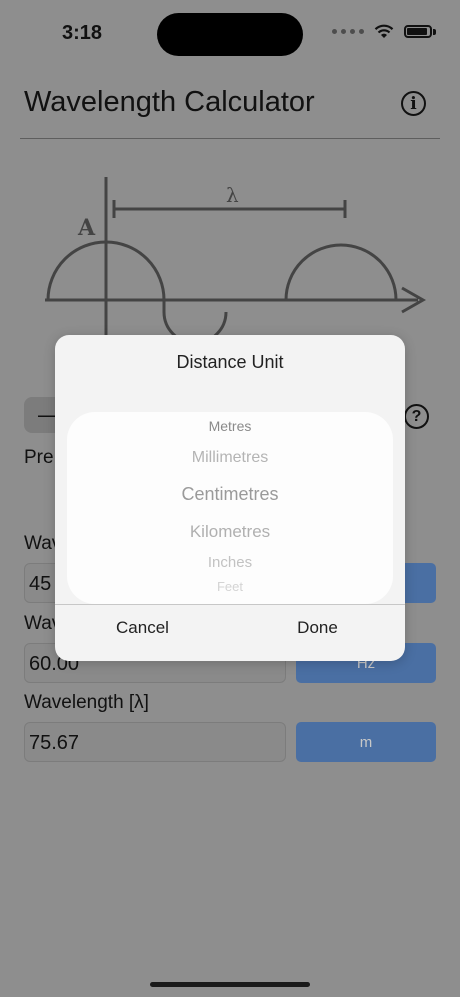 The width and height of the screenshot is (460, 997). Describe the element at coordinates (317, 628) in the screenshot. I see `done-button: Done` at that location.